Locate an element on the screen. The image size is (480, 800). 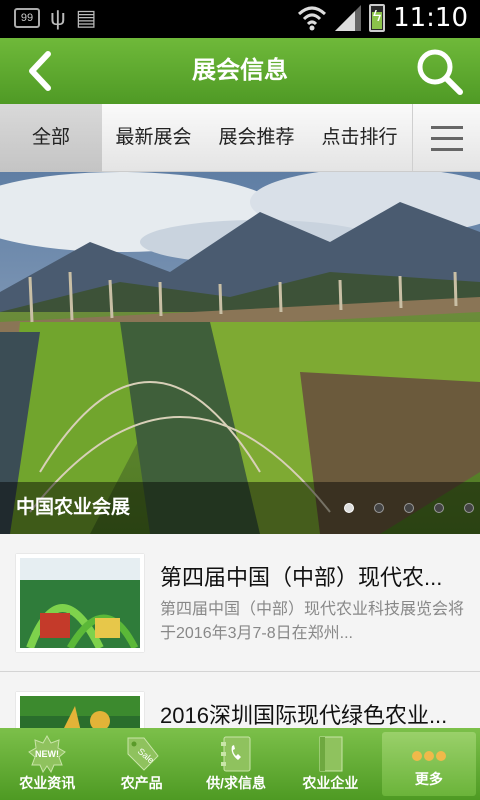
battery-icon: ϟ is located at coordinates (377, 18).